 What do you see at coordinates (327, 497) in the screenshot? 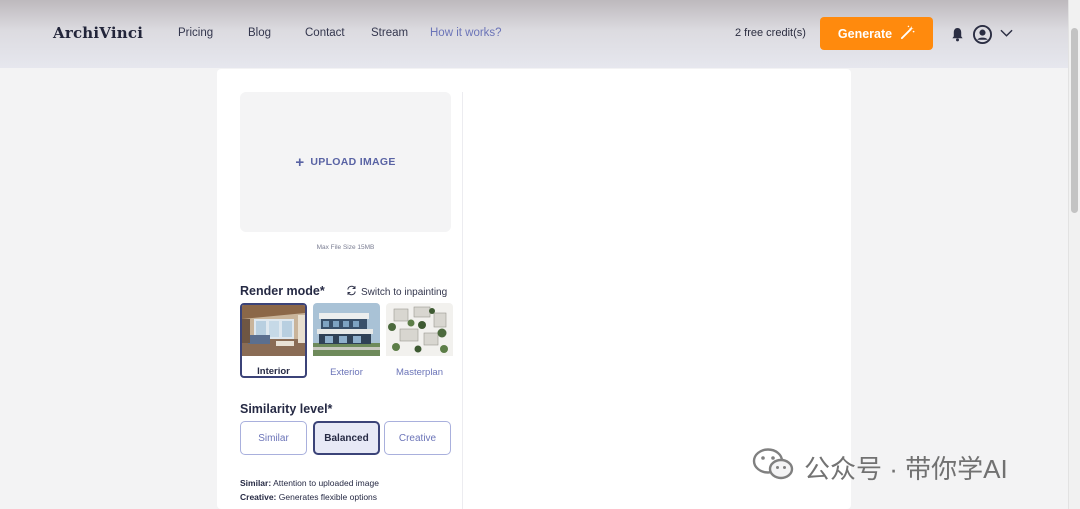
I see `legend-creative-text: Generates flexible options` at bounding box center [327, 497].